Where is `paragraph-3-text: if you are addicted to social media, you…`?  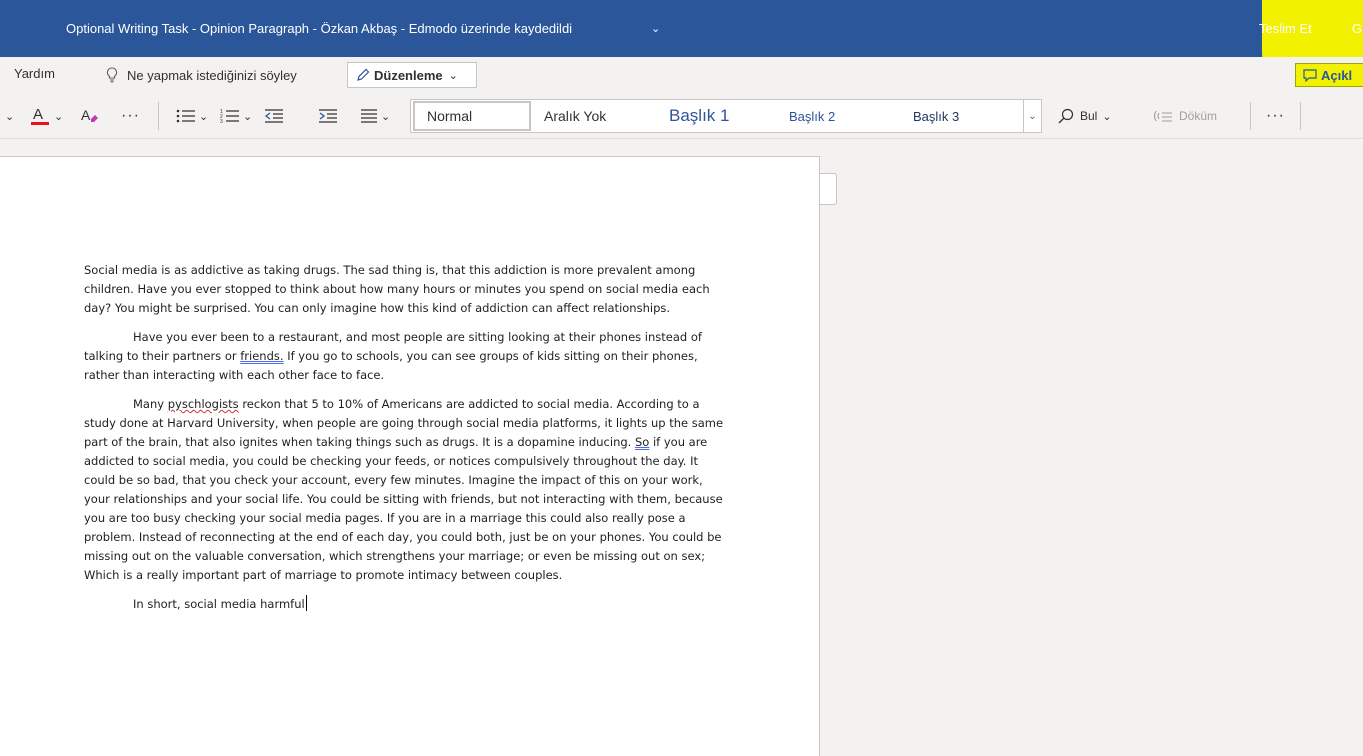
paragraph-3-text: if you are addicted to social media, you… is located at coordinates (403, 508).